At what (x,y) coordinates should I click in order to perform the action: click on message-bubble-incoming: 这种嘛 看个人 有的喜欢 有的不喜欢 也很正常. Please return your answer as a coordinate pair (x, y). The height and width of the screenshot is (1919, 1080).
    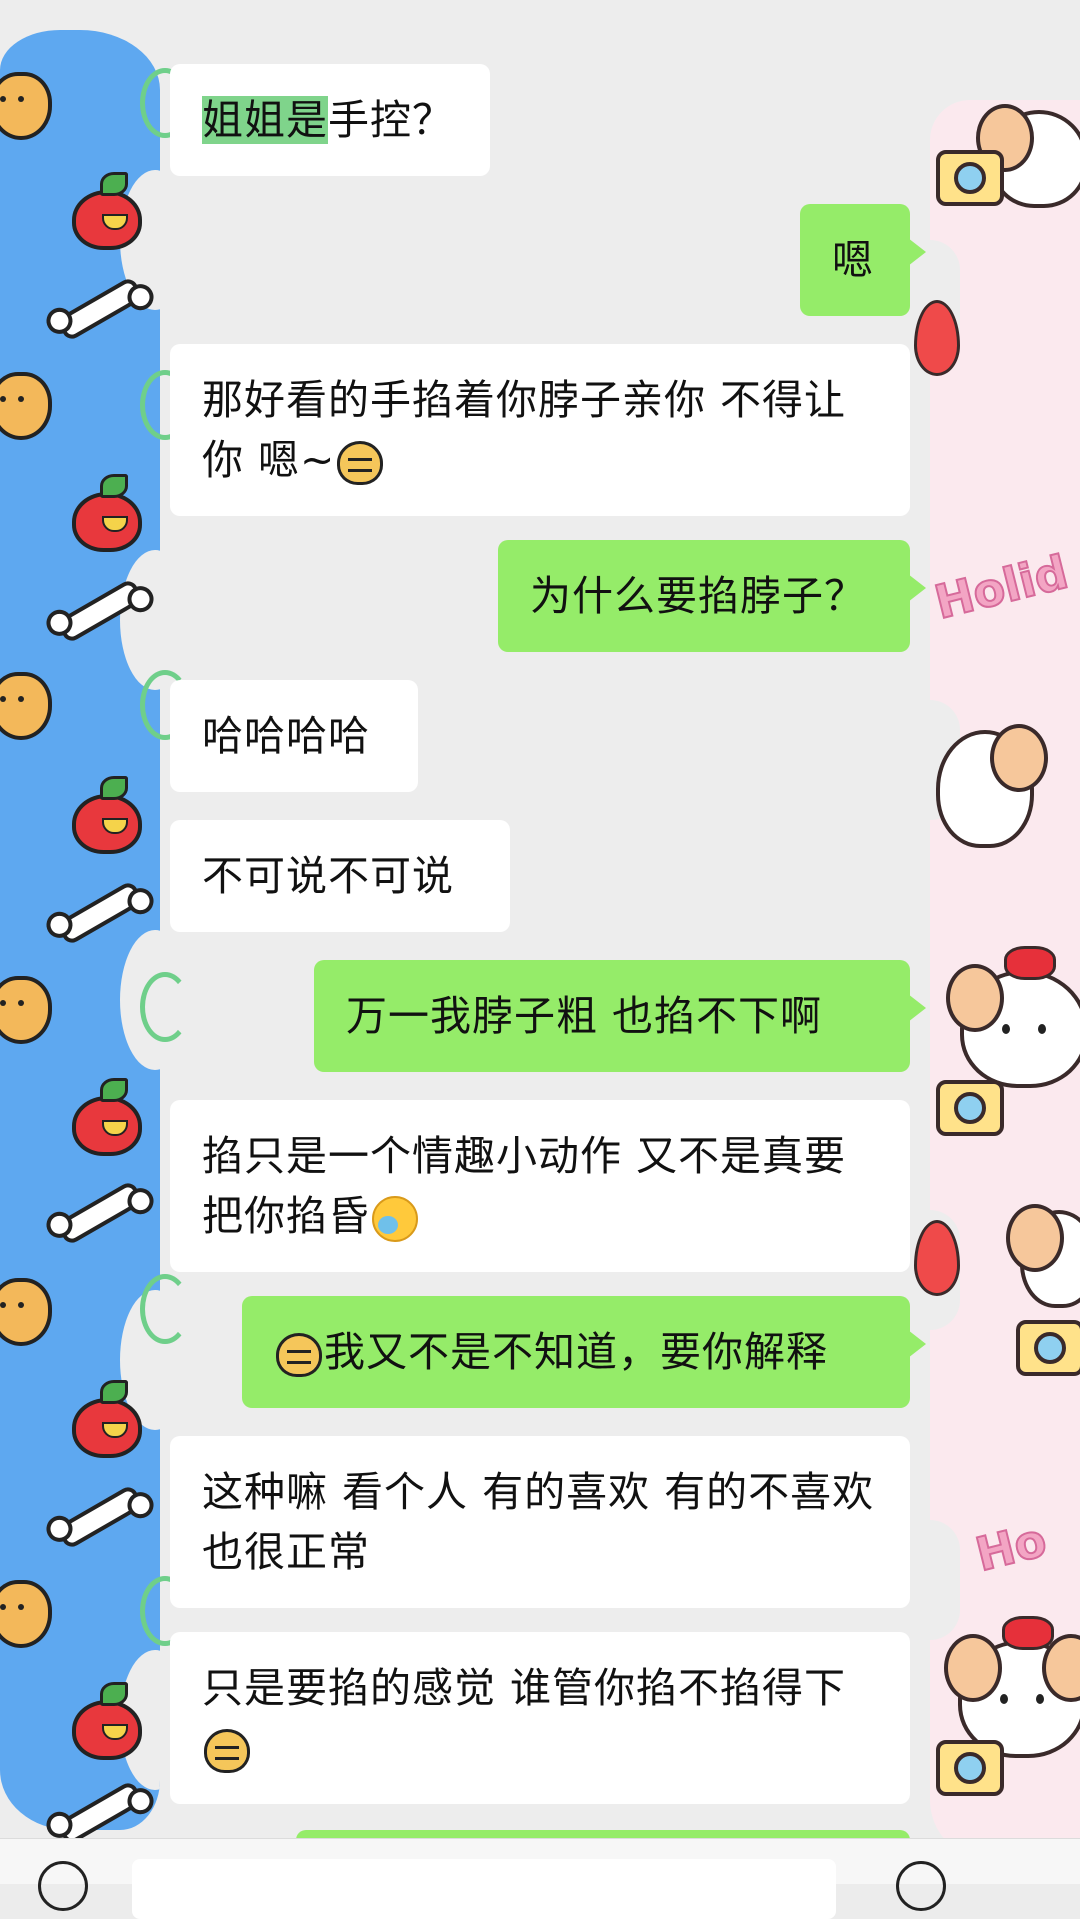
    Looking at the image, I should click on (540, 1522).